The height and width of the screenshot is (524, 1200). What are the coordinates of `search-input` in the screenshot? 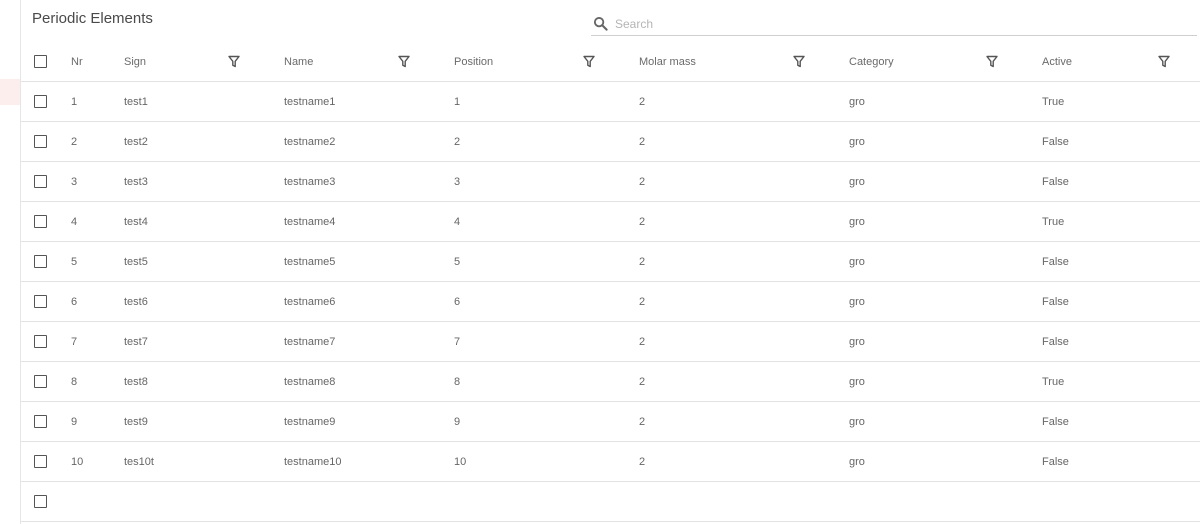 It's located at (893, 24).